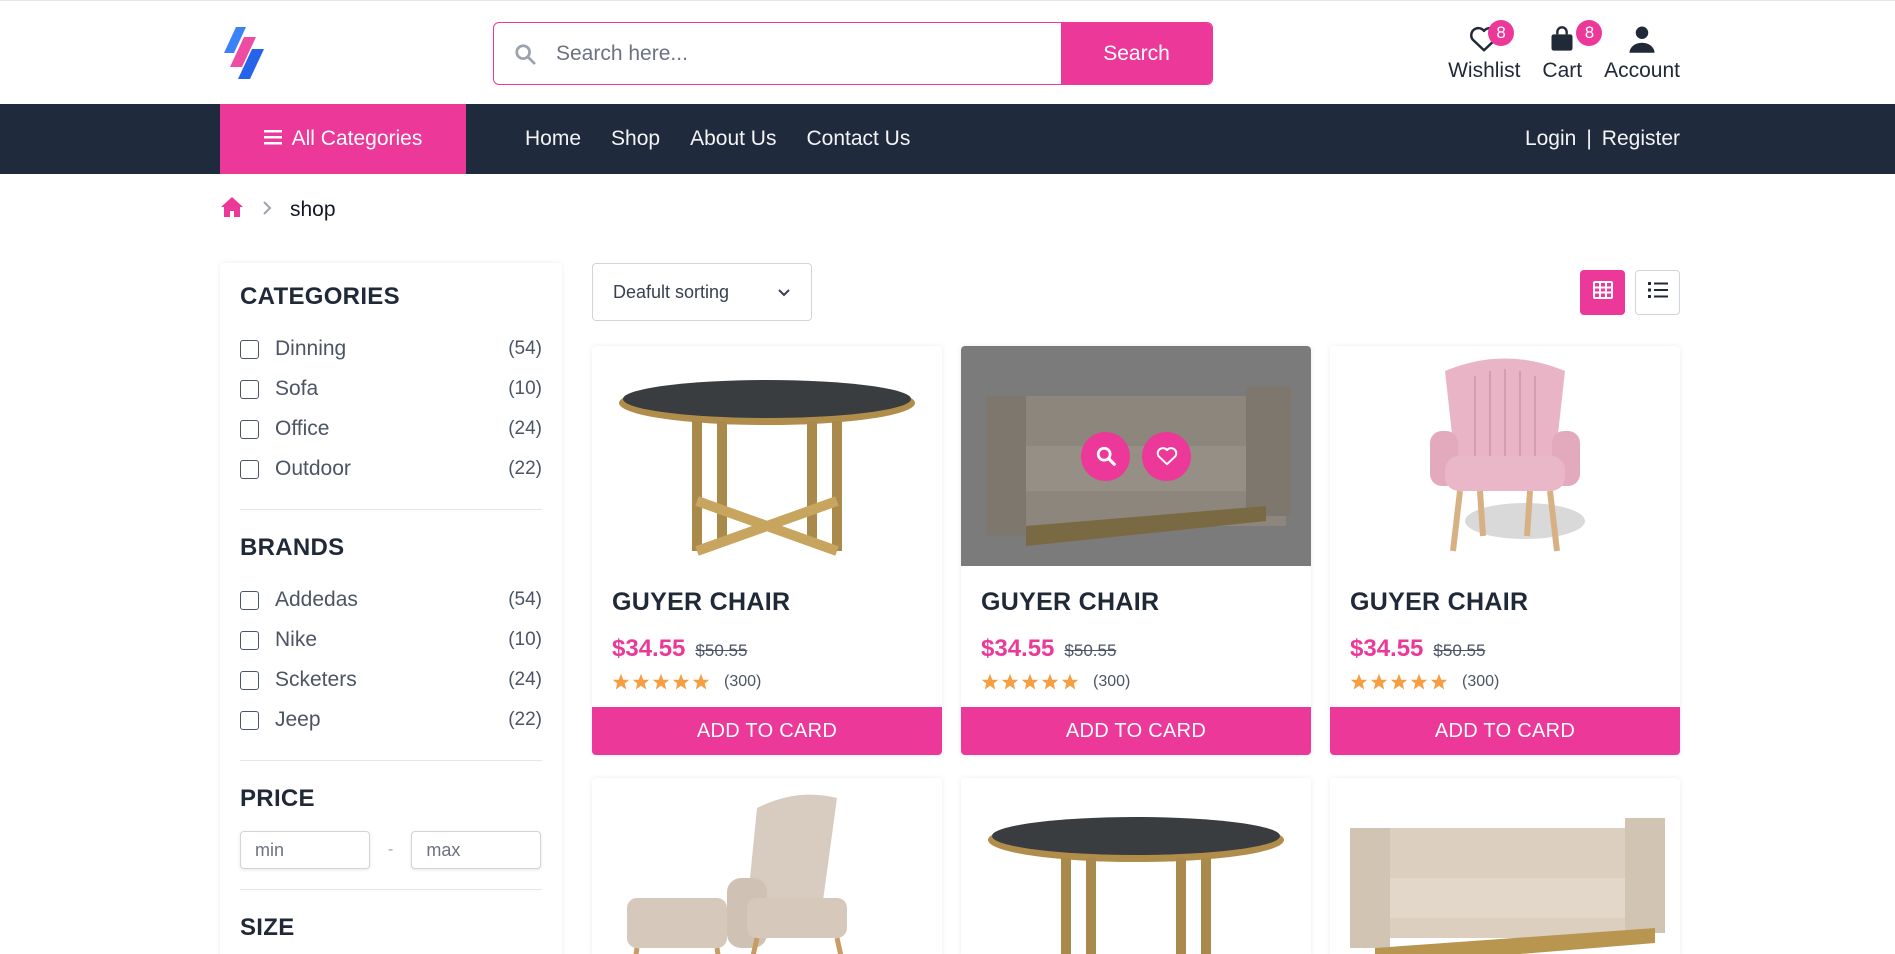 The image size is (1895, 954). Describe the element at coordinates (525, 599) in the screenshot. I see `brand-count: (54)` at that location.